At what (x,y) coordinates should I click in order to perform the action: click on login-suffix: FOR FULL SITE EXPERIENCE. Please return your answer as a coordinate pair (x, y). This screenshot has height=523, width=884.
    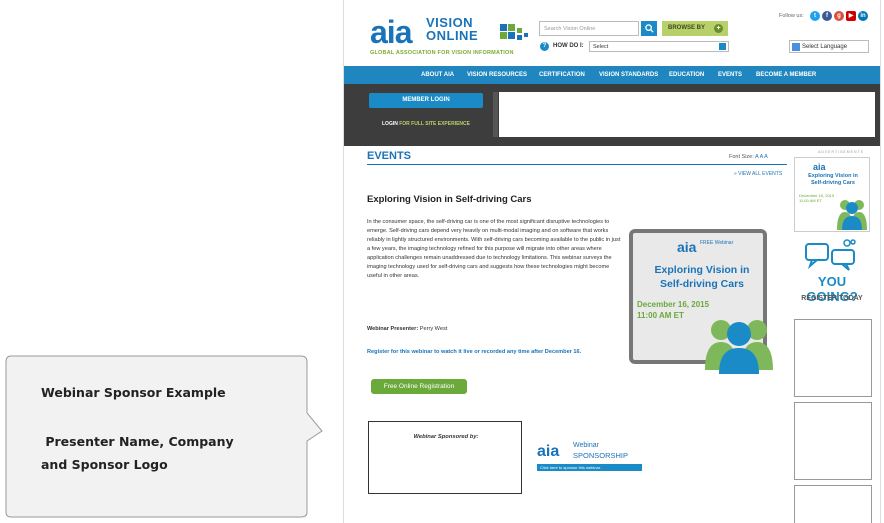
    Looking at the image, I should click on (434, 124).